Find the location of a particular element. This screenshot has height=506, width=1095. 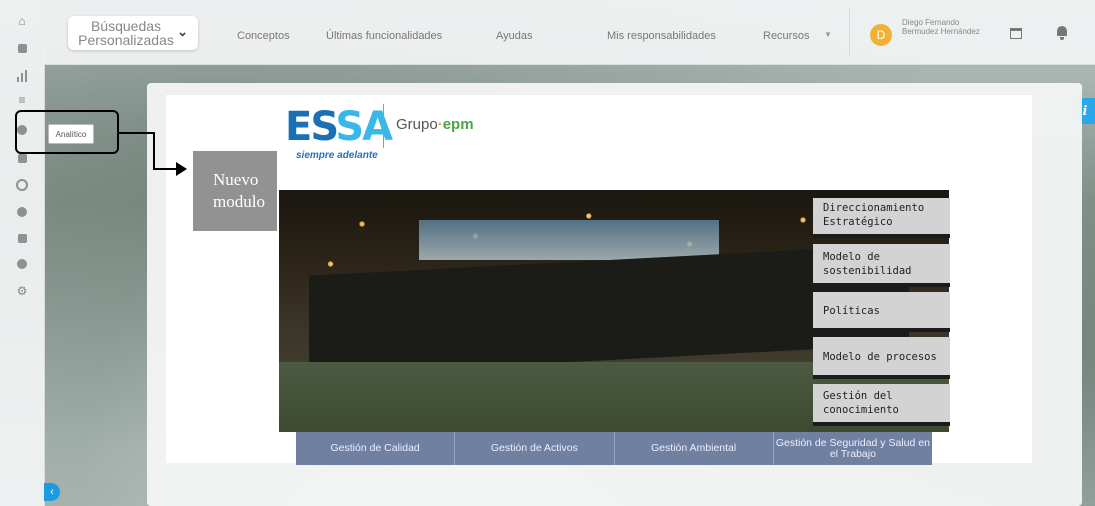

user-name: Diego Fernando Bermudez Hernández is located at coordinates (947, 27).